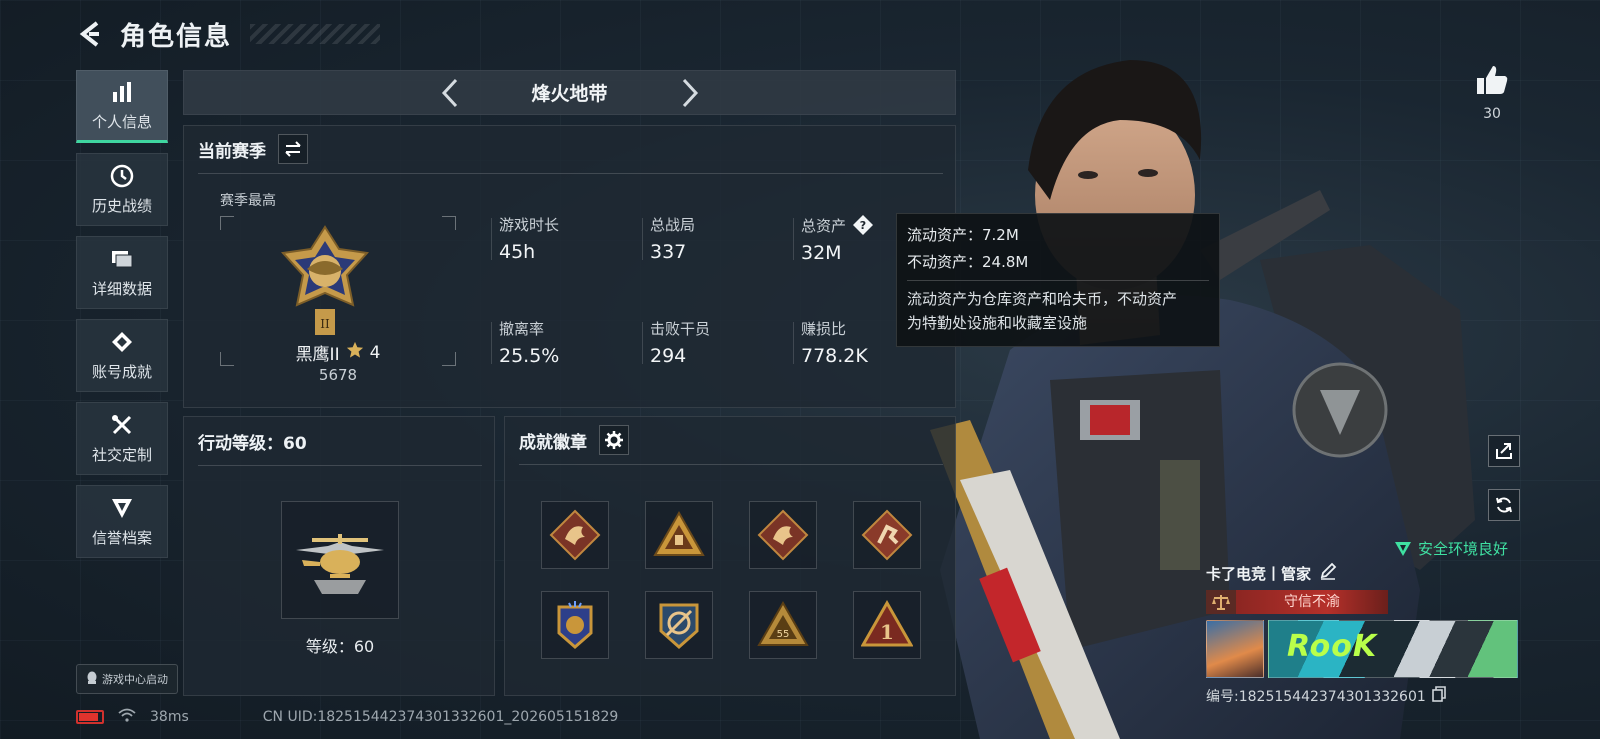  Describe the element at coordinates (1221, 602) in the screenshot. I see `scale-icon` at that location.